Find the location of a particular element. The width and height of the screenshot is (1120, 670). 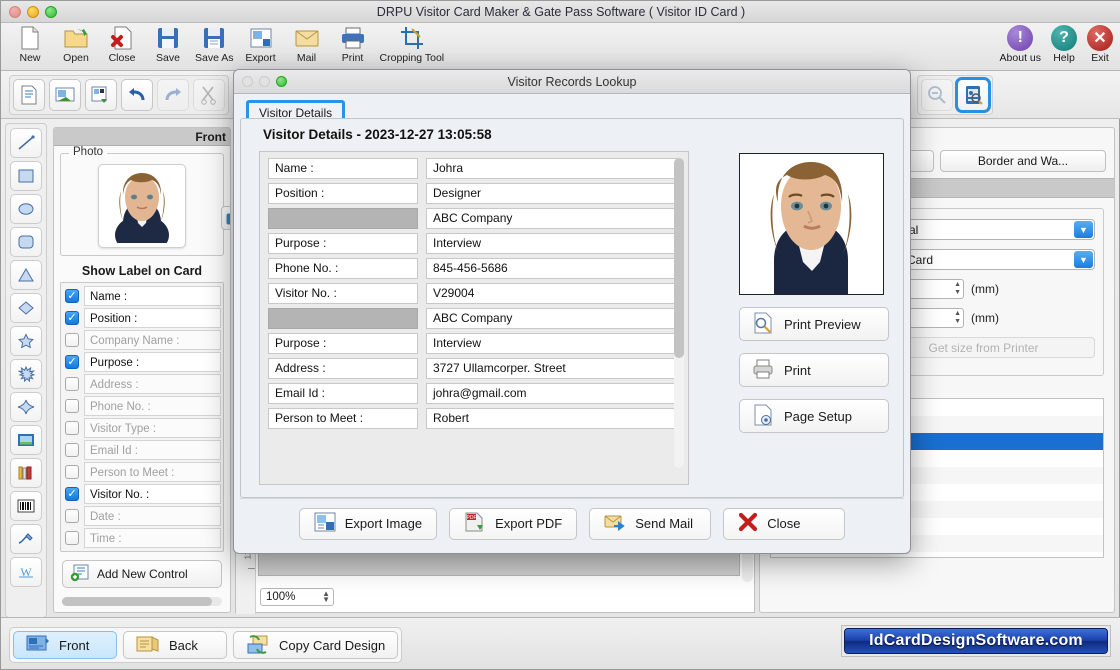

toolbar-print-button: Print is located at coordinates (353, 47).